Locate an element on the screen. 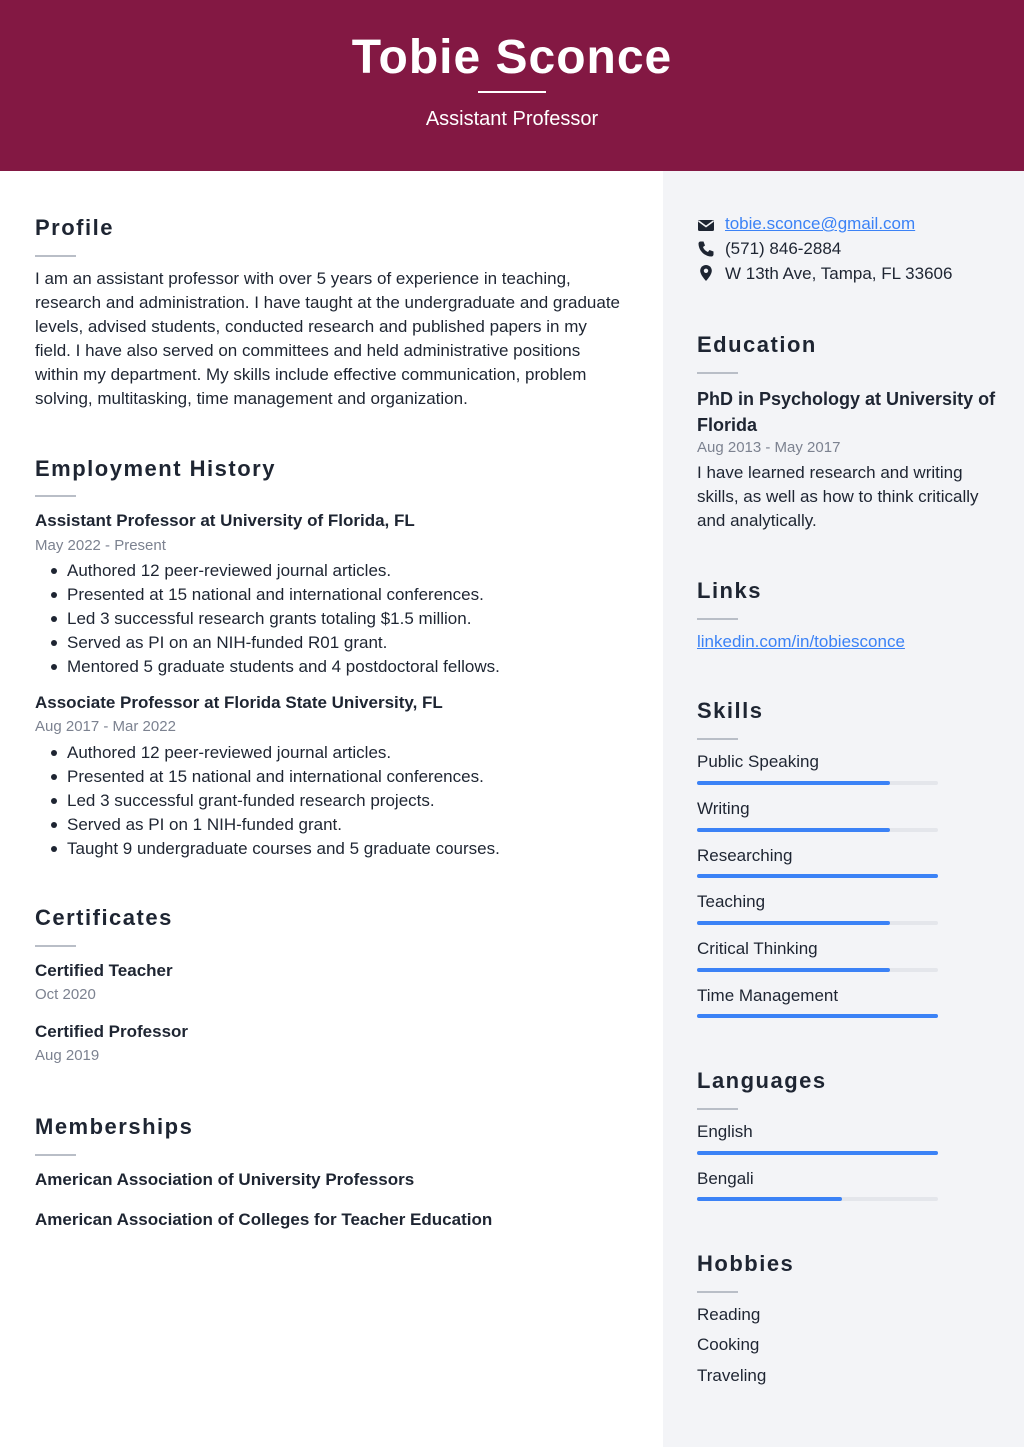 This screenshot has width=1024, height=1447. header-divider is located at coordinates (512, 92).